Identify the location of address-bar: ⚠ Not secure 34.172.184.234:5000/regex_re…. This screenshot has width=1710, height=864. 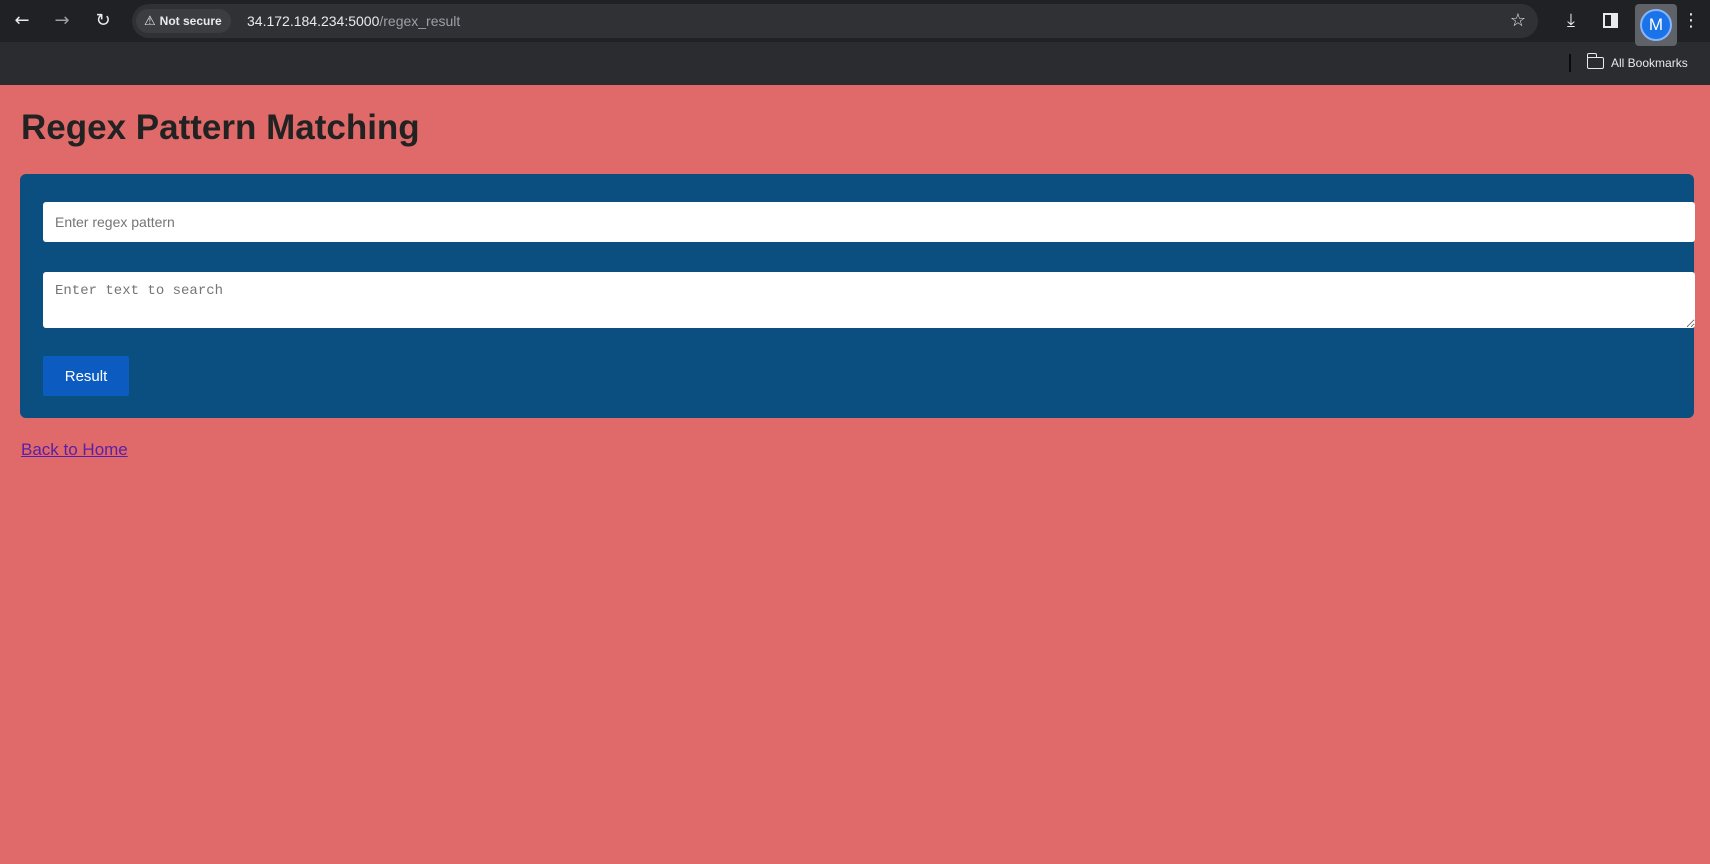
(835, 21).